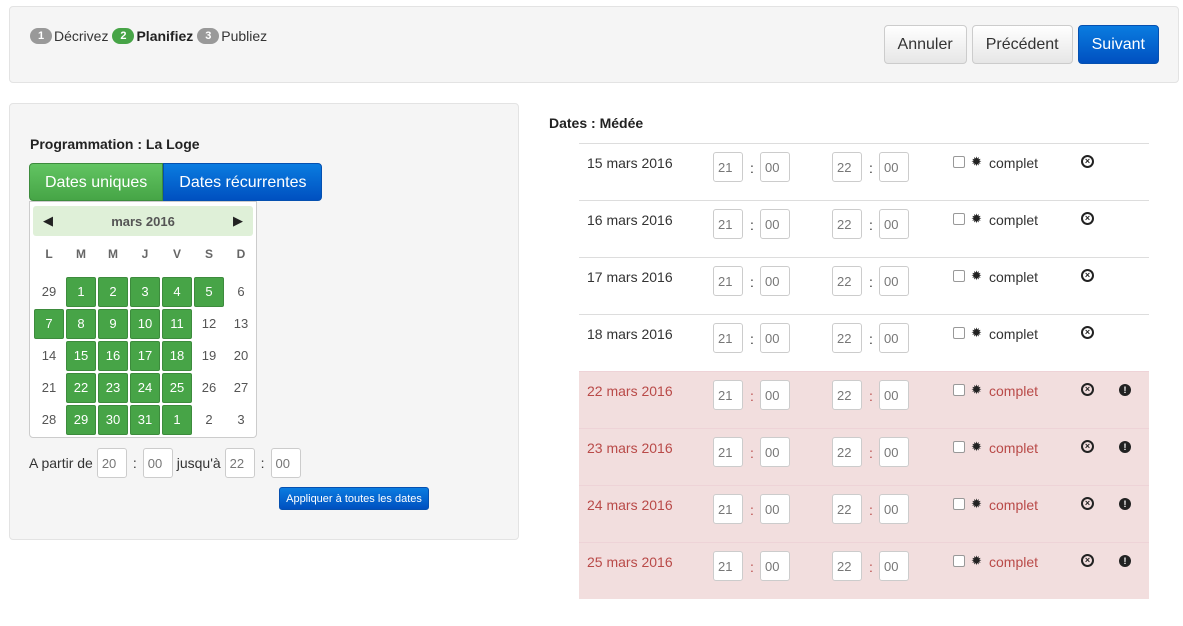 Image resolution: width=1183 pixels, height=626 pixels. I want to click on calendar-day: 3, so click(241, 420).